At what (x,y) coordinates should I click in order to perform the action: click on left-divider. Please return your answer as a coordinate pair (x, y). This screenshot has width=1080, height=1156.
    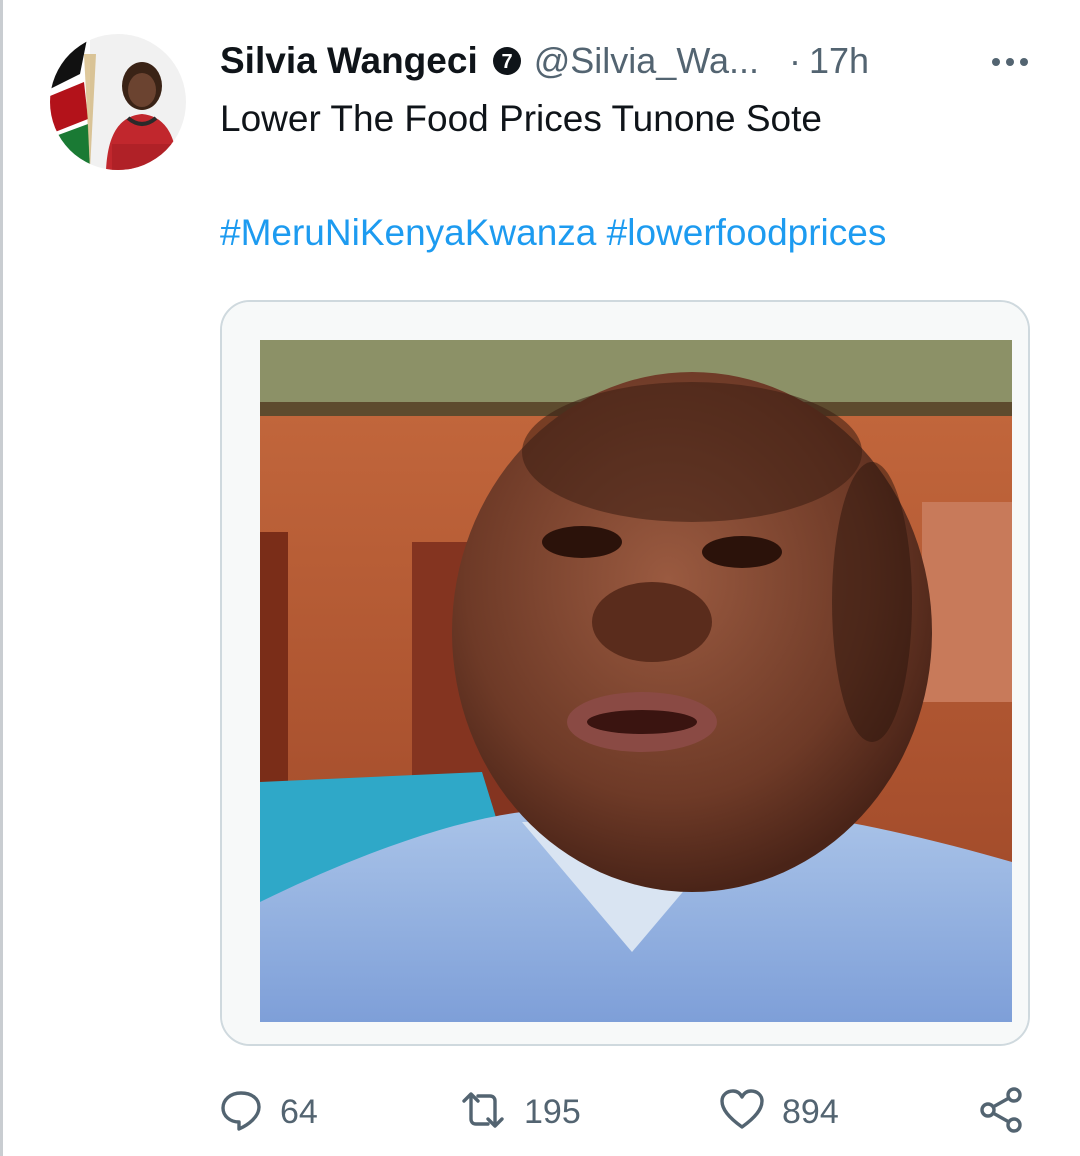
    Looking at the image, I should click on (1, 578).